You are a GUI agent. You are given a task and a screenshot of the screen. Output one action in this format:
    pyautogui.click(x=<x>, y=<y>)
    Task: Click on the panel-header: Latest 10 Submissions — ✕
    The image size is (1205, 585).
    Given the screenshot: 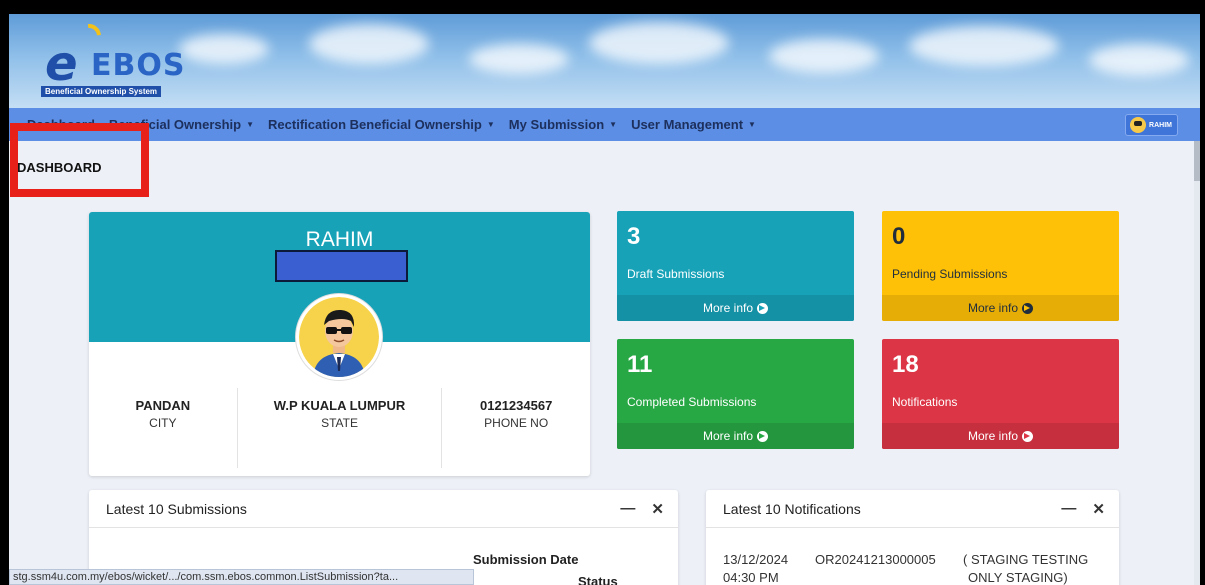 What is the action you would take?
    pyautogui.click(x=383, y=509)
    